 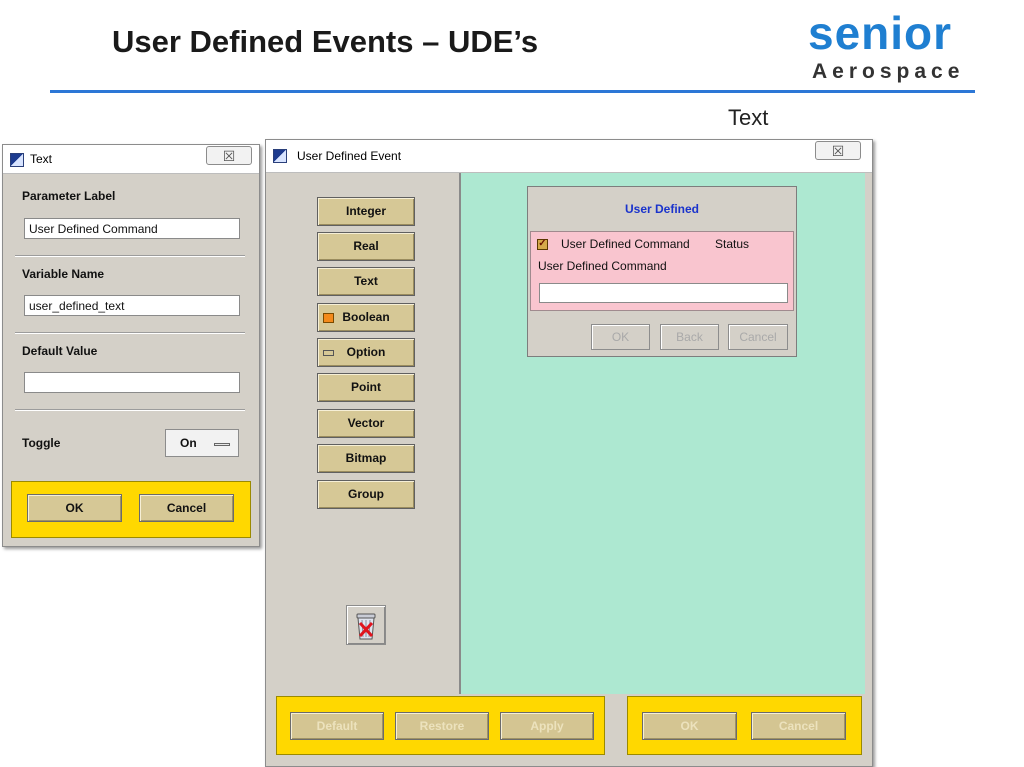 I want to click on type-button-label: Bitmap, so click(x=366, y=458).